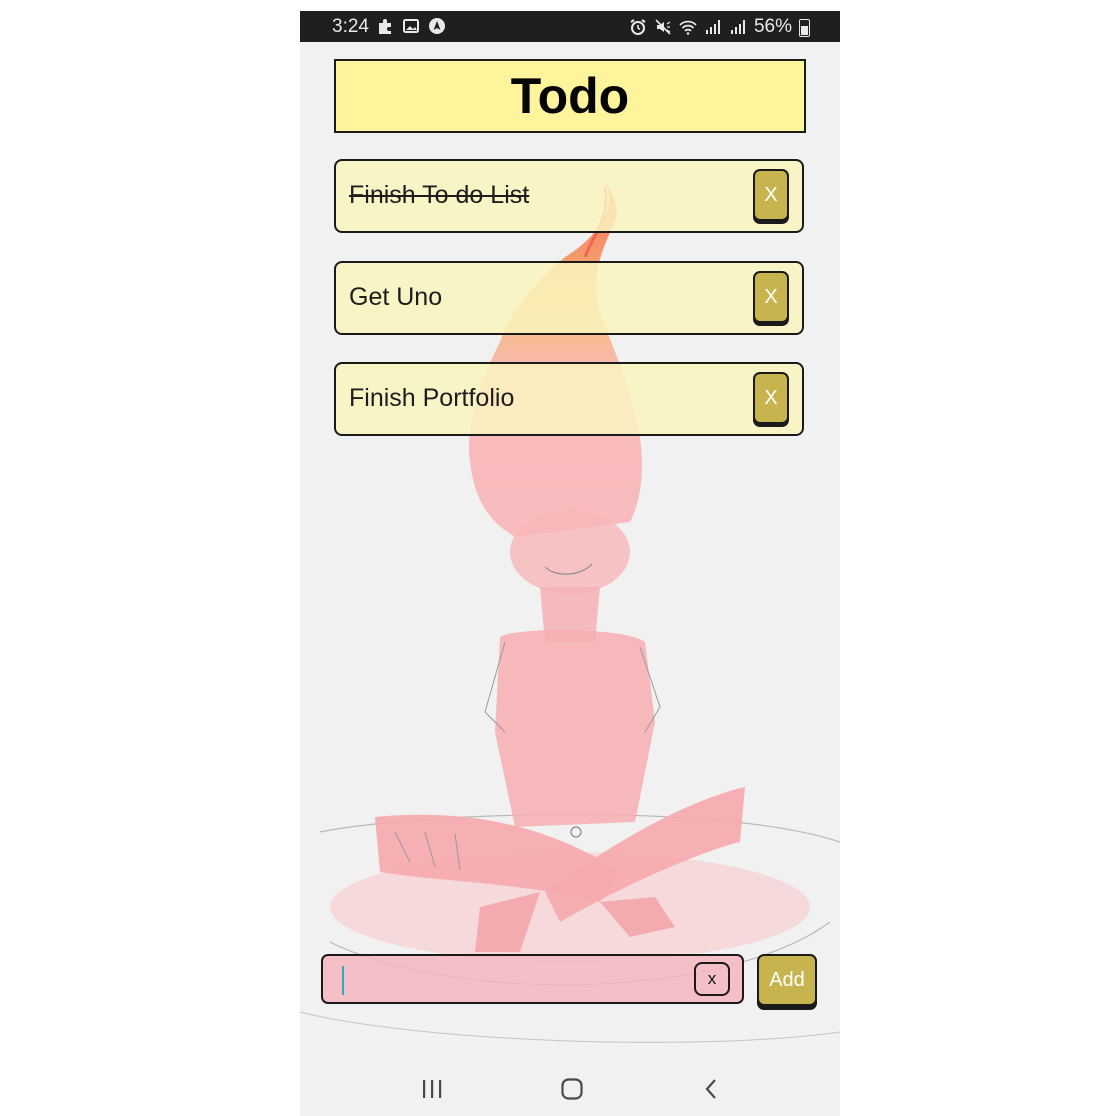 The width and height of the screenshot is (1116, 1116). Describe the element at coordinates (688, 27) in the screenshot. I see `wifi-icon` at that location.